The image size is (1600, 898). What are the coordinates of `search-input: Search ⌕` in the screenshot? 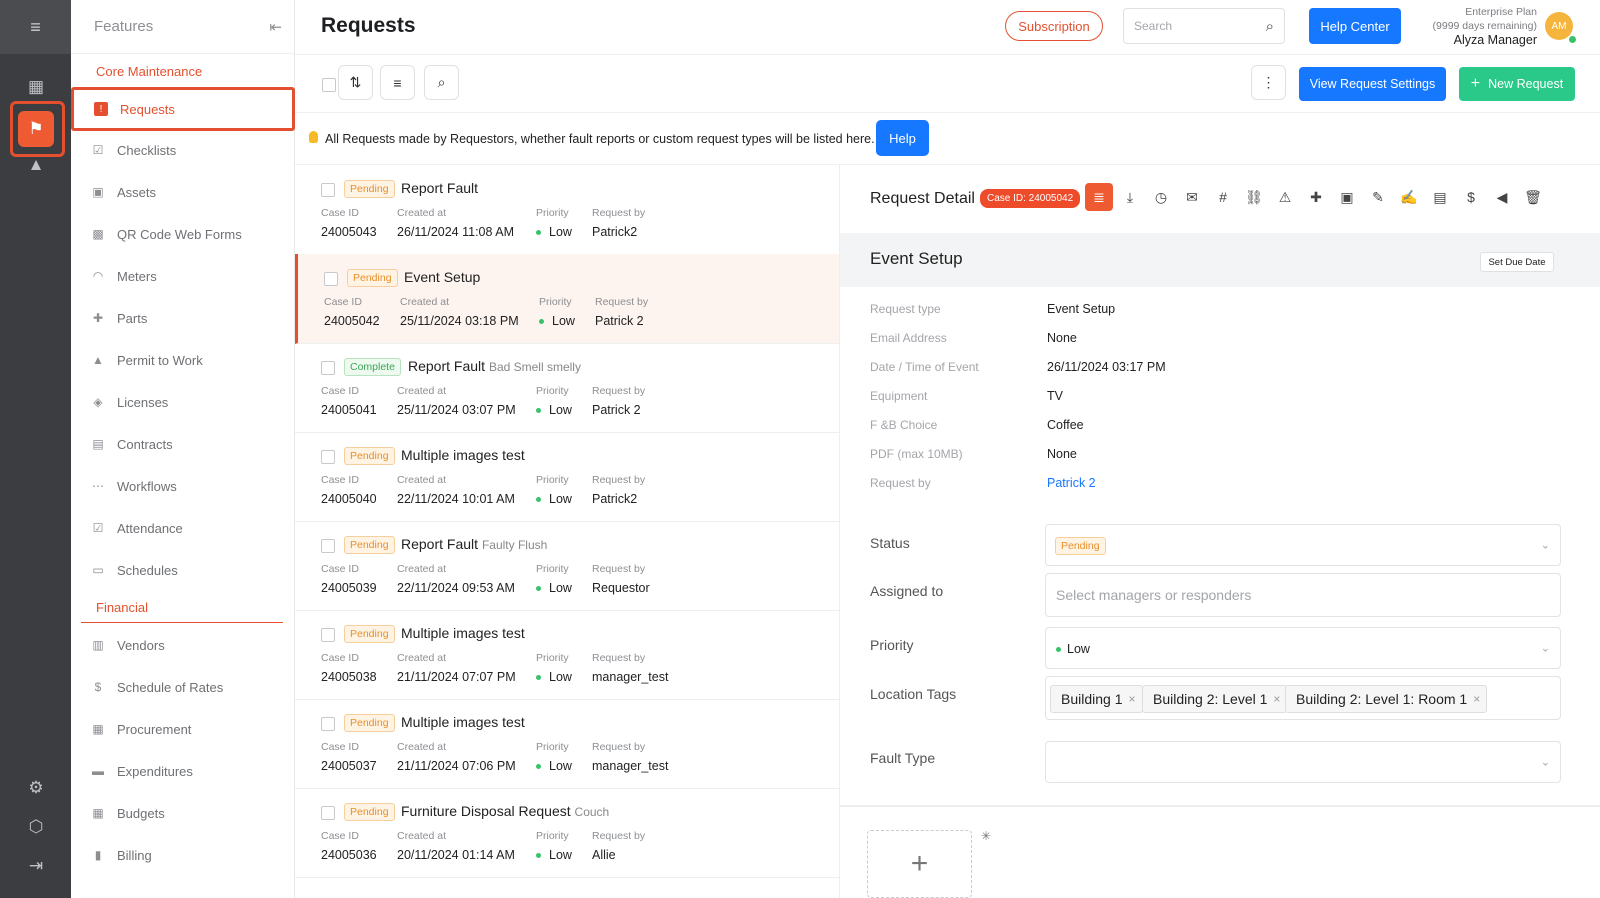 It's located at (1204, 26).